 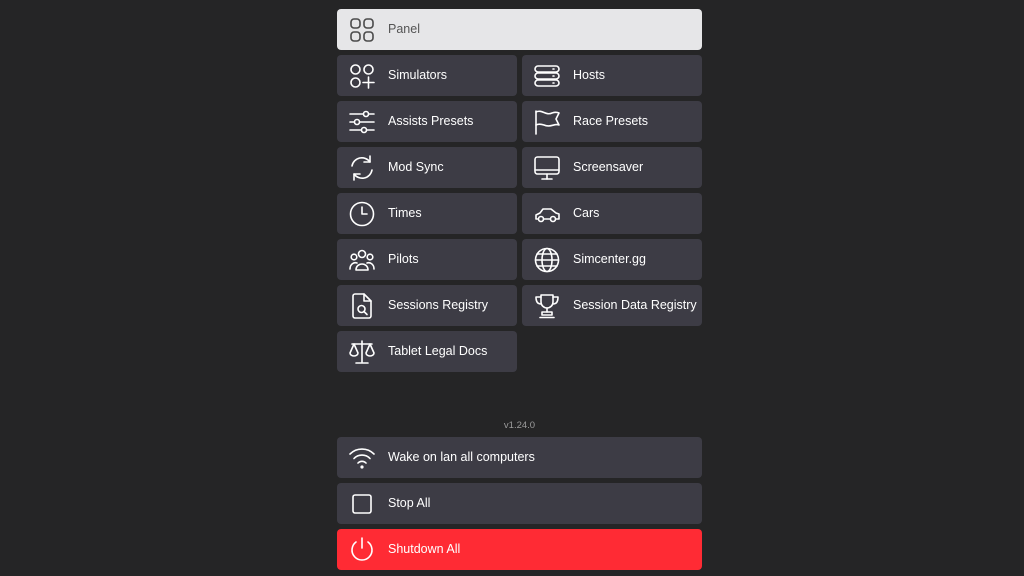 What do you see at coordinates (362, 214) in the screenshot?
I see `clock-icon` at bounding box center [362, 214].